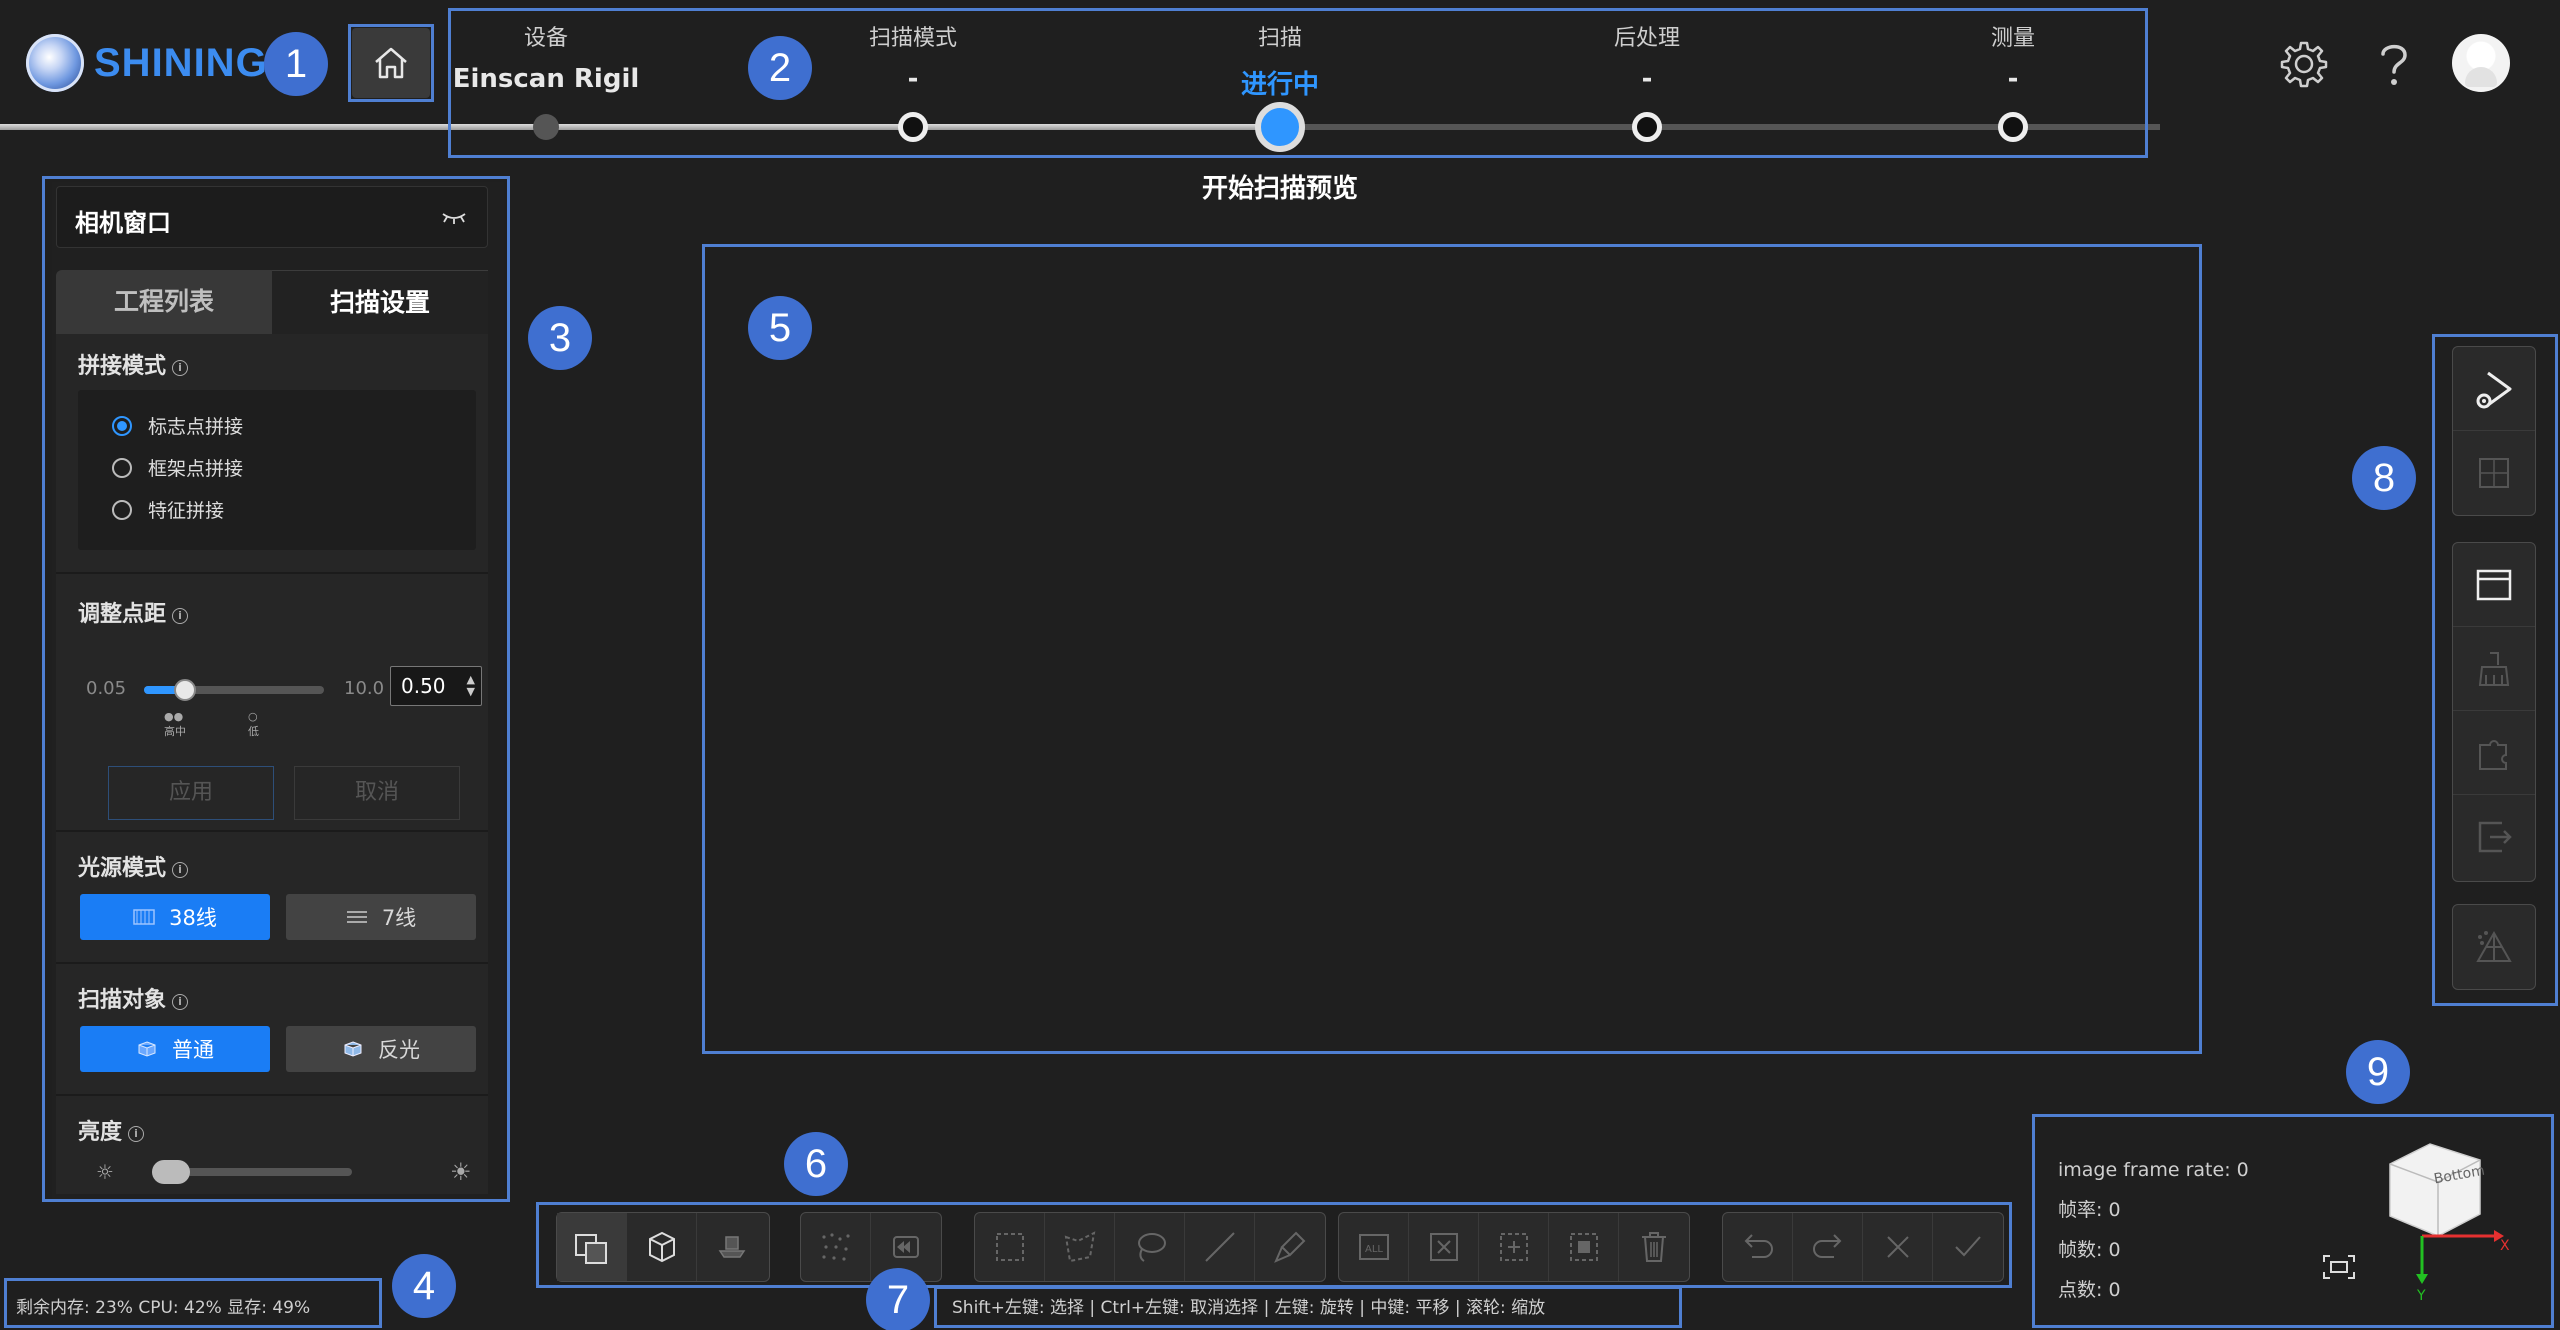  I want to click on light-38-lines-button: 38线, so click(175, 917).